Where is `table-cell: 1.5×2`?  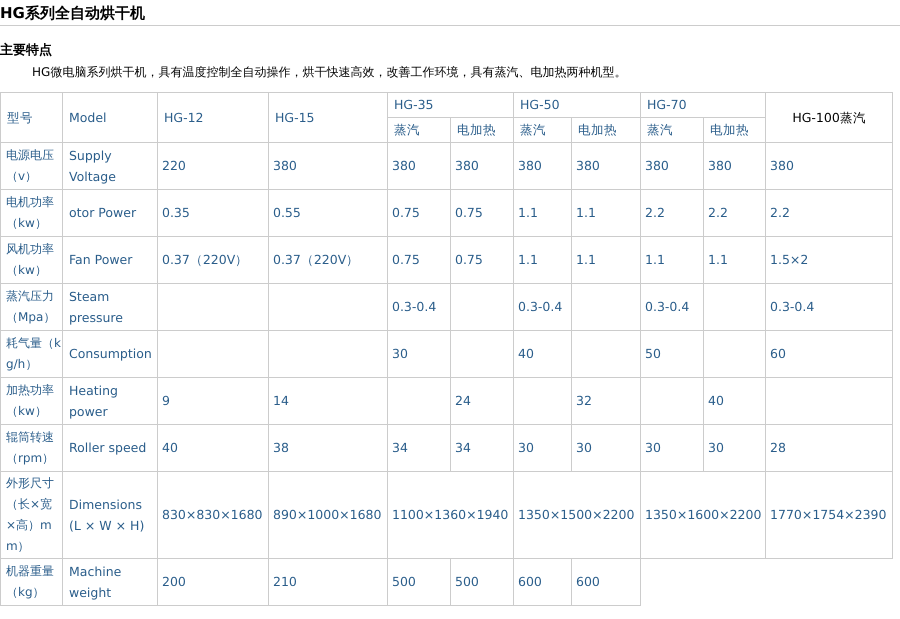
table-cell: 1.5×2 is located at coordinates (829, 260).